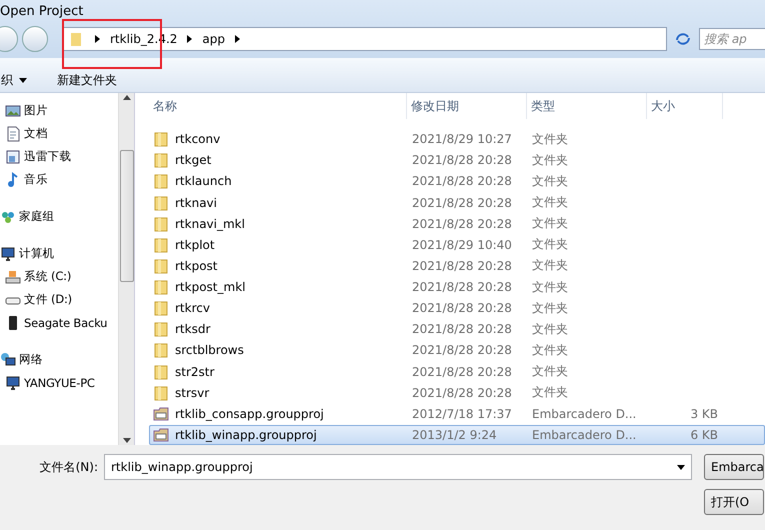 The image size is (765, 530). I want to click on scrollbar-thumb, so click(127, 216).